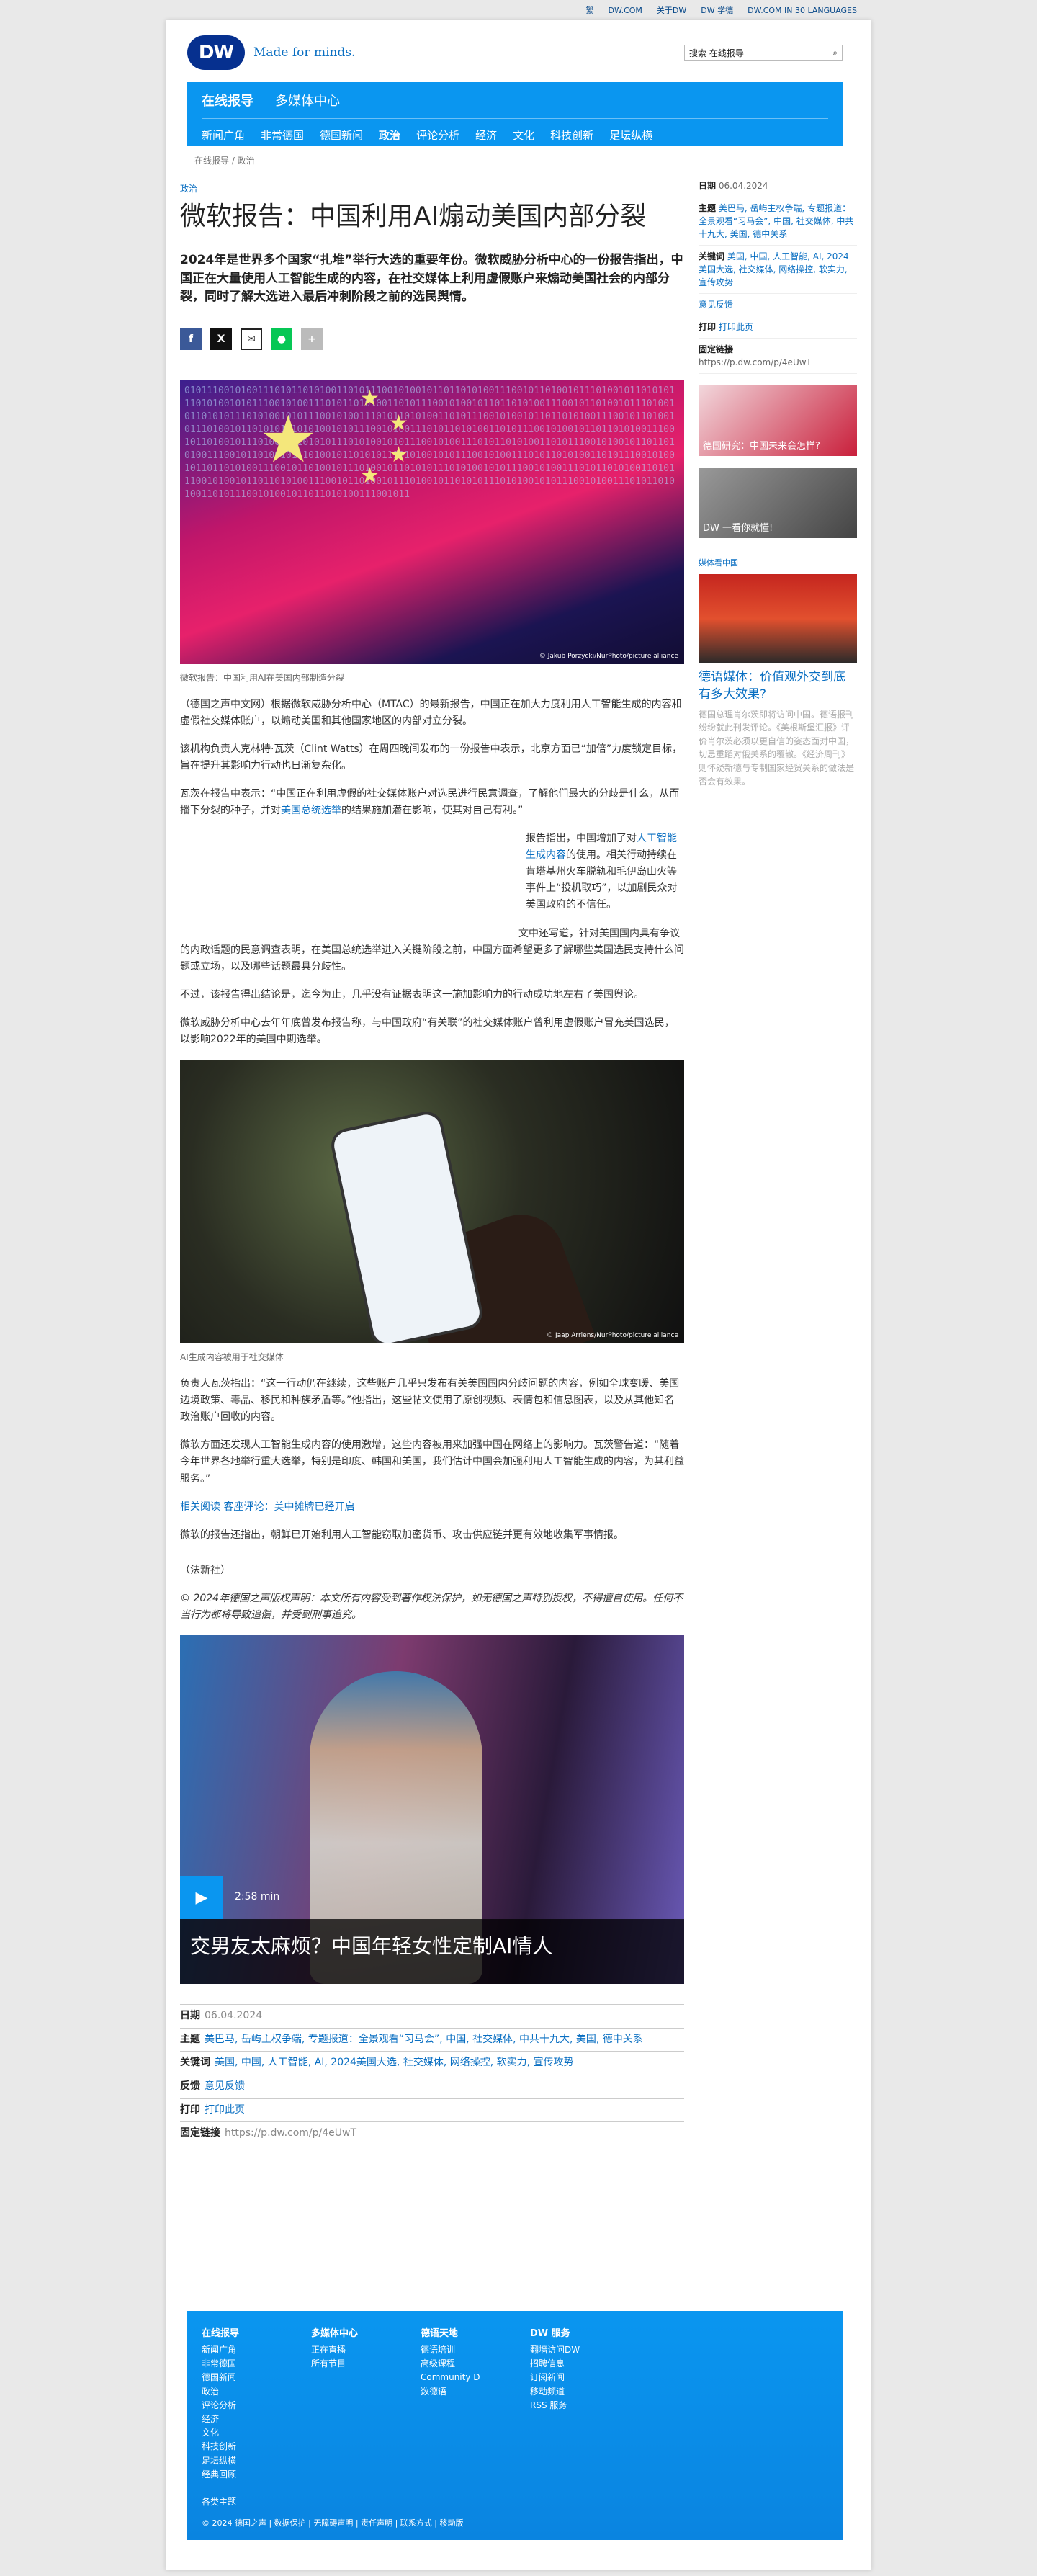  Describe the element at coordinates (475, 2377) in the screenshot. I see `footer-link: Community D` at that location.